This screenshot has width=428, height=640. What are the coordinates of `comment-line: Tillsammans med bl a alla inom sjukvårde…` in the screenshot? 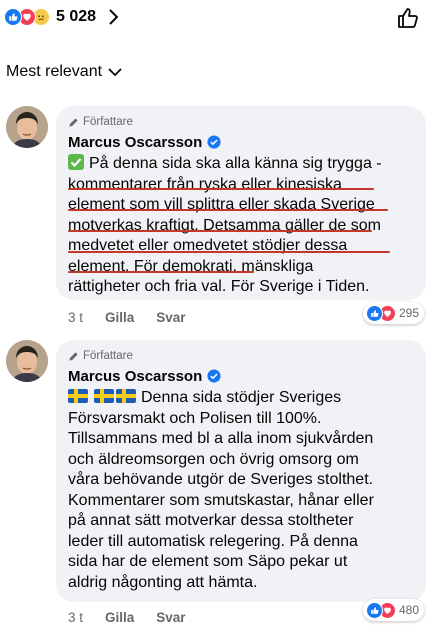 It's located at (221, 438).